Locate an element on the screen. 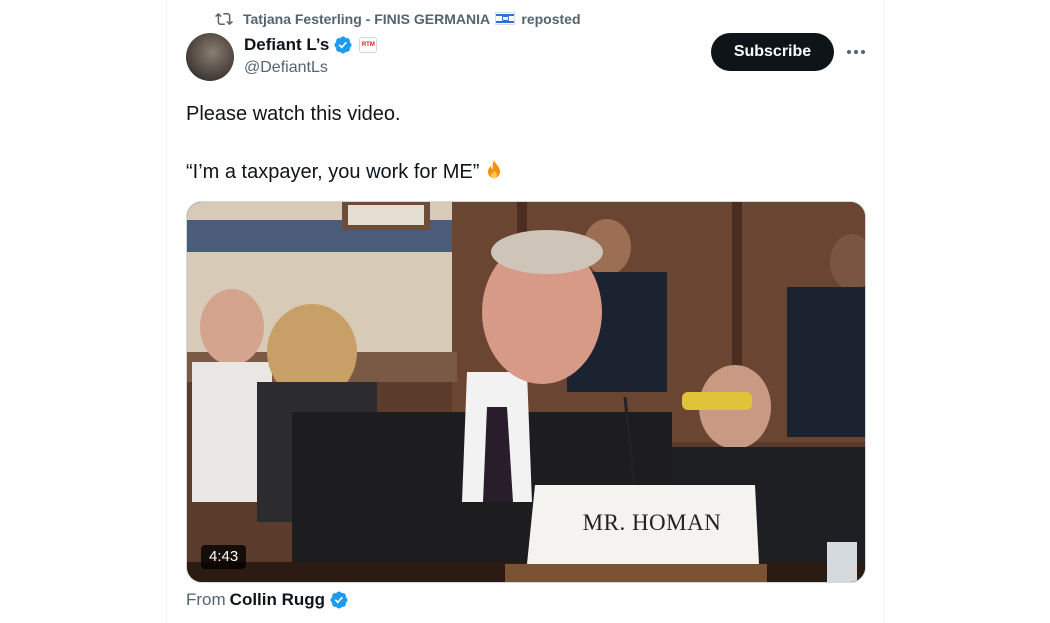 The width and height of the screenshot is (1050, 623). israel-flag-icon is located at coordinates (505, 18).